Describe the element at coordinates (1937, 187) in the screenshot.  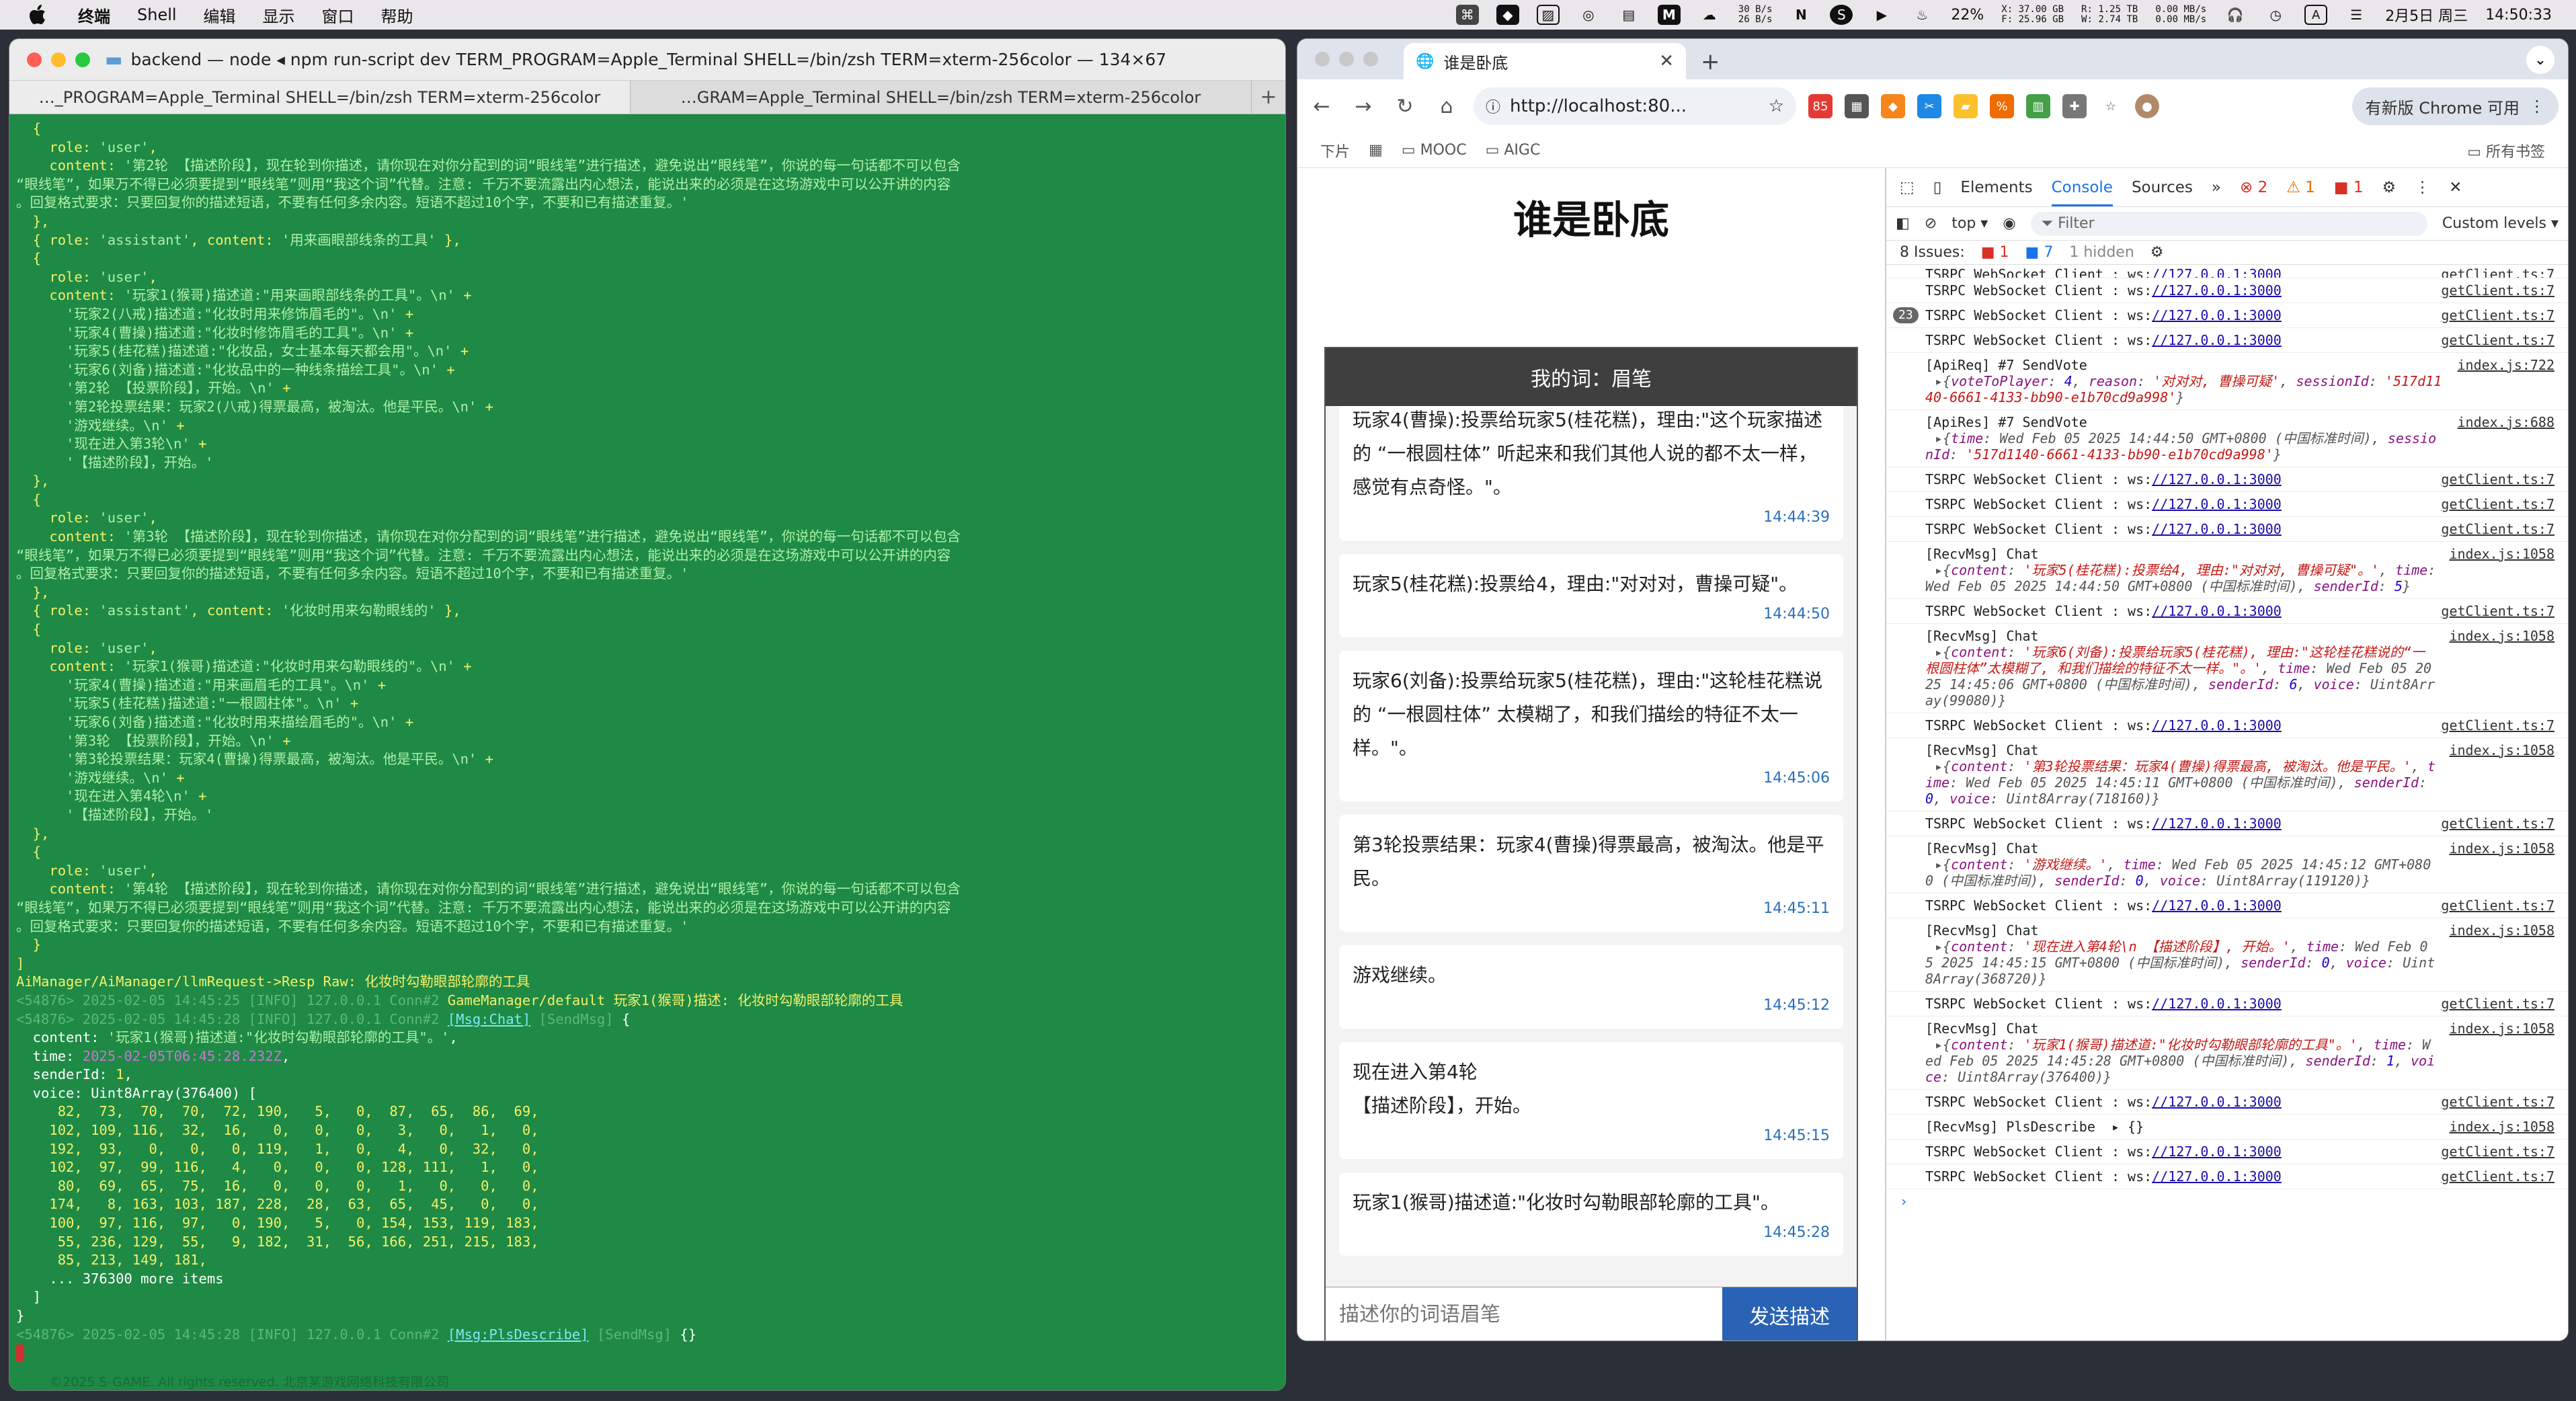
I see `device-toolbar-icon: ▯` at that location.